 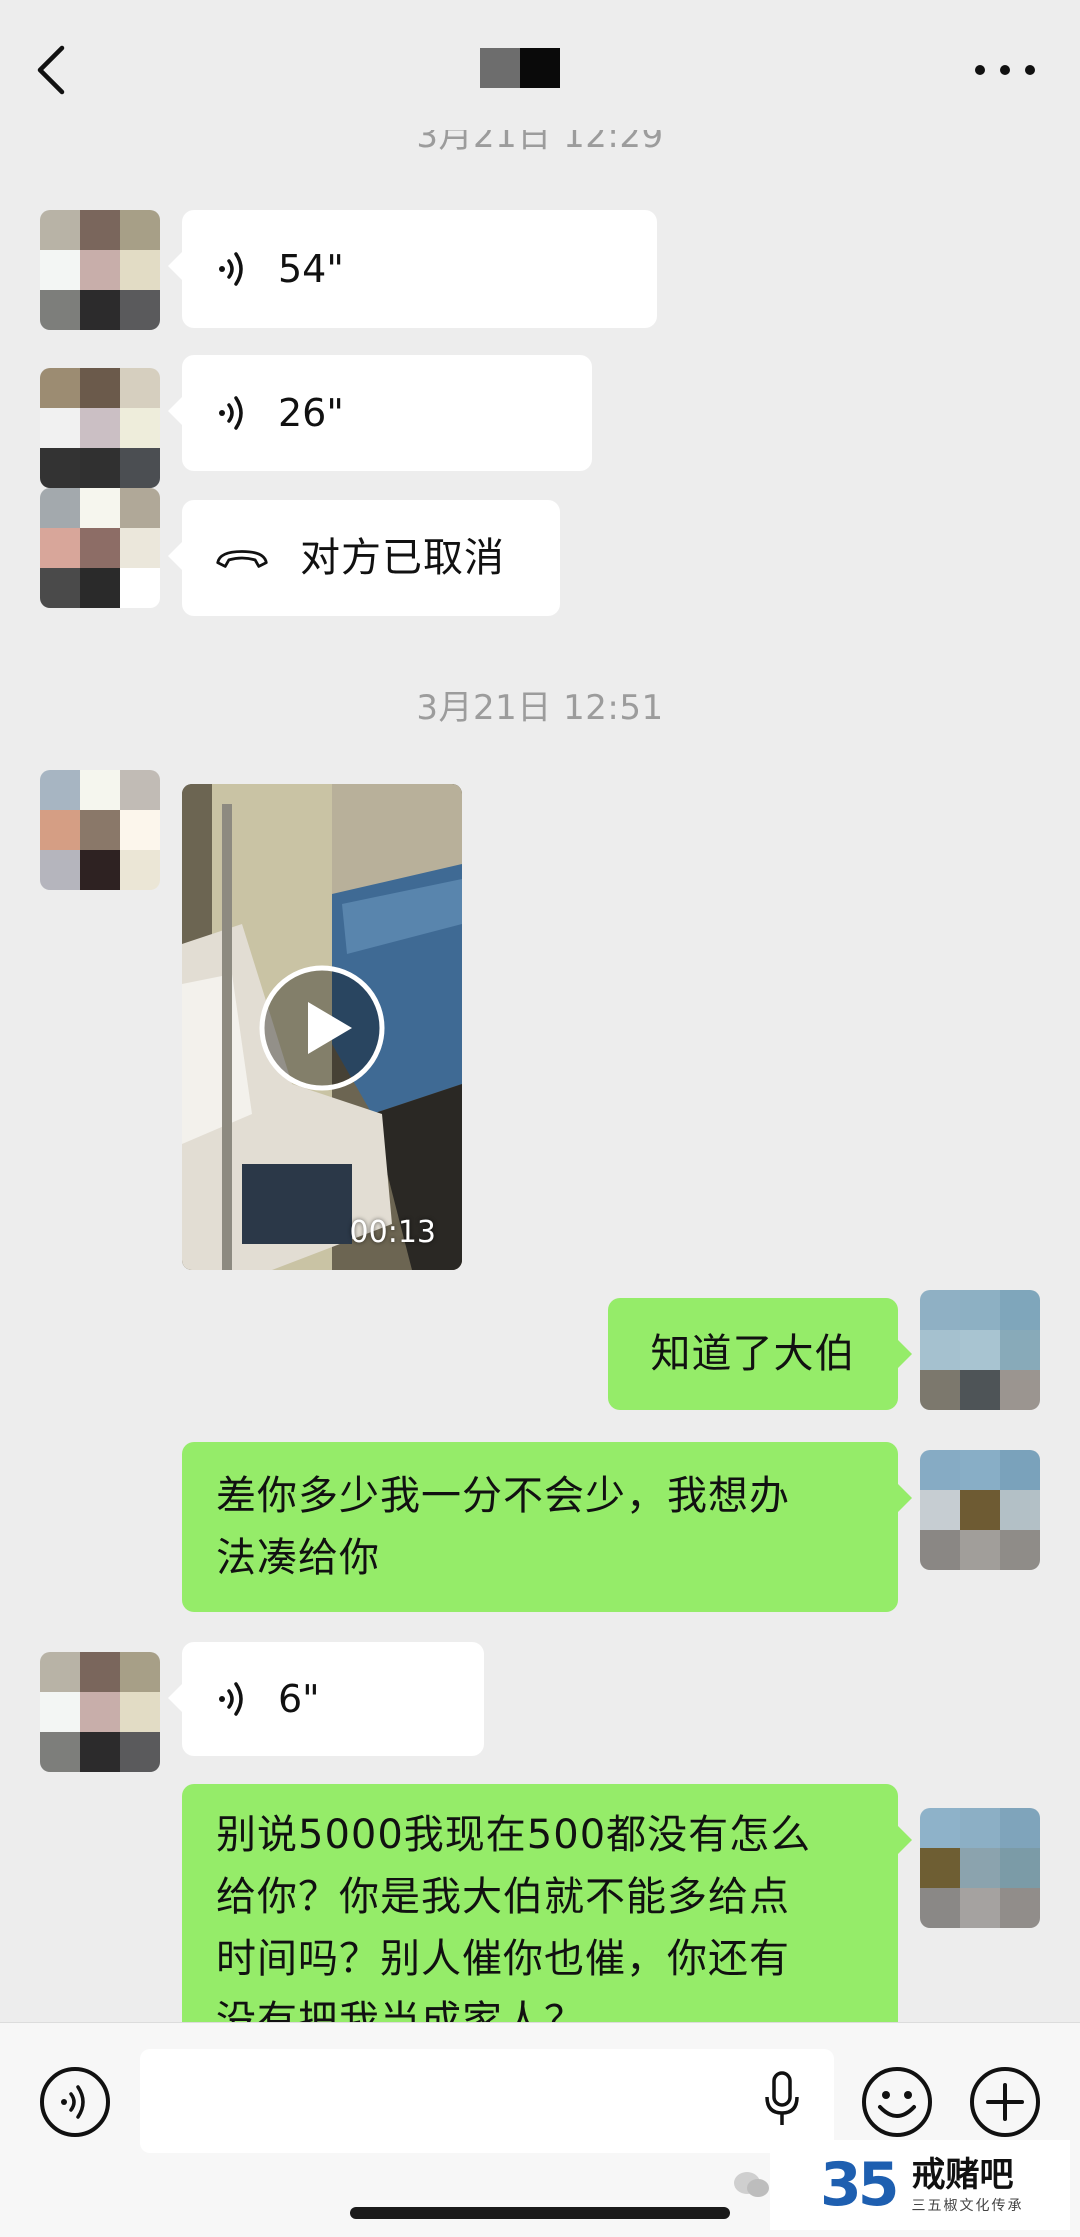 What do you see at coordinates (503, 1496) in the screenshot?
I see `message-text: 差你多少我一分不会少，我想办` at bounding box center [503, 1496].